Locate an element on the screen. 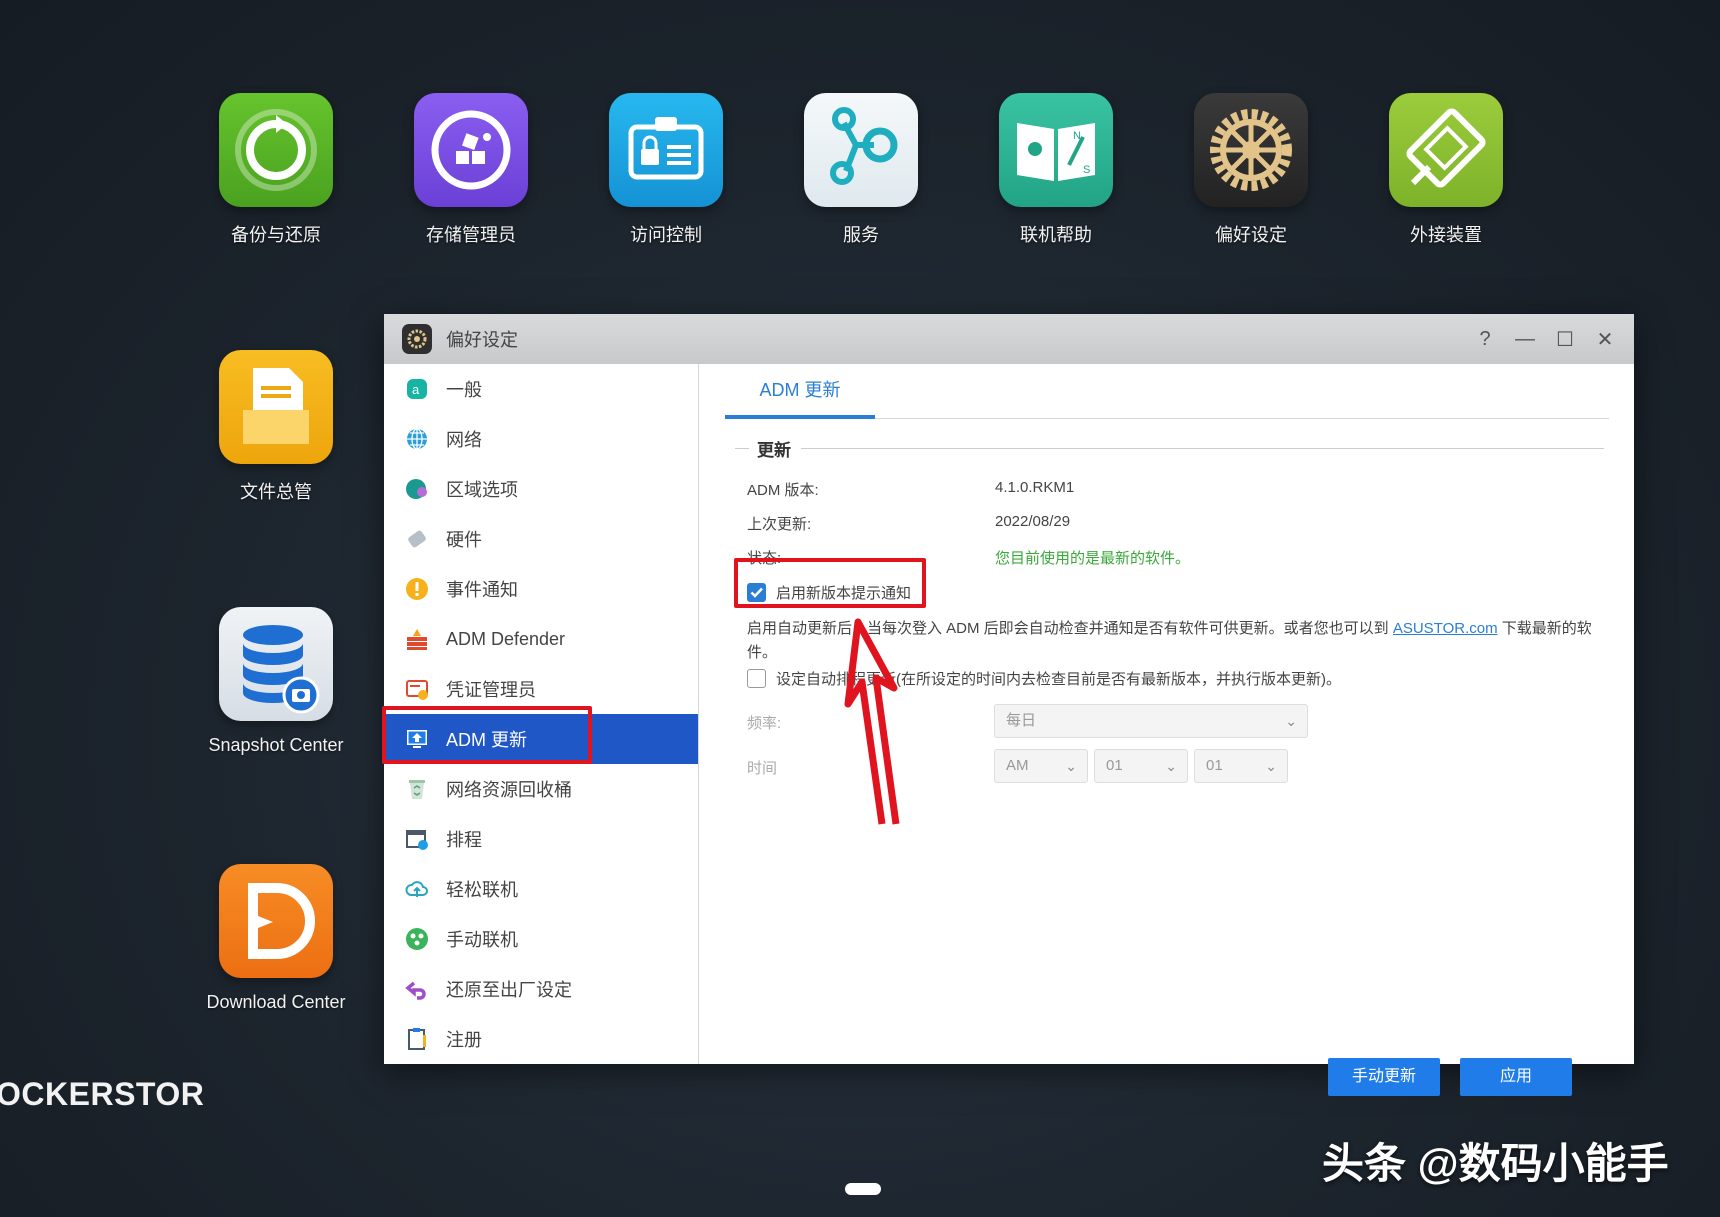 The height and width of the screenshot is (1217, 1720). desktop-icon-label: 联机帮助 is located at coordinates (1056, 235).